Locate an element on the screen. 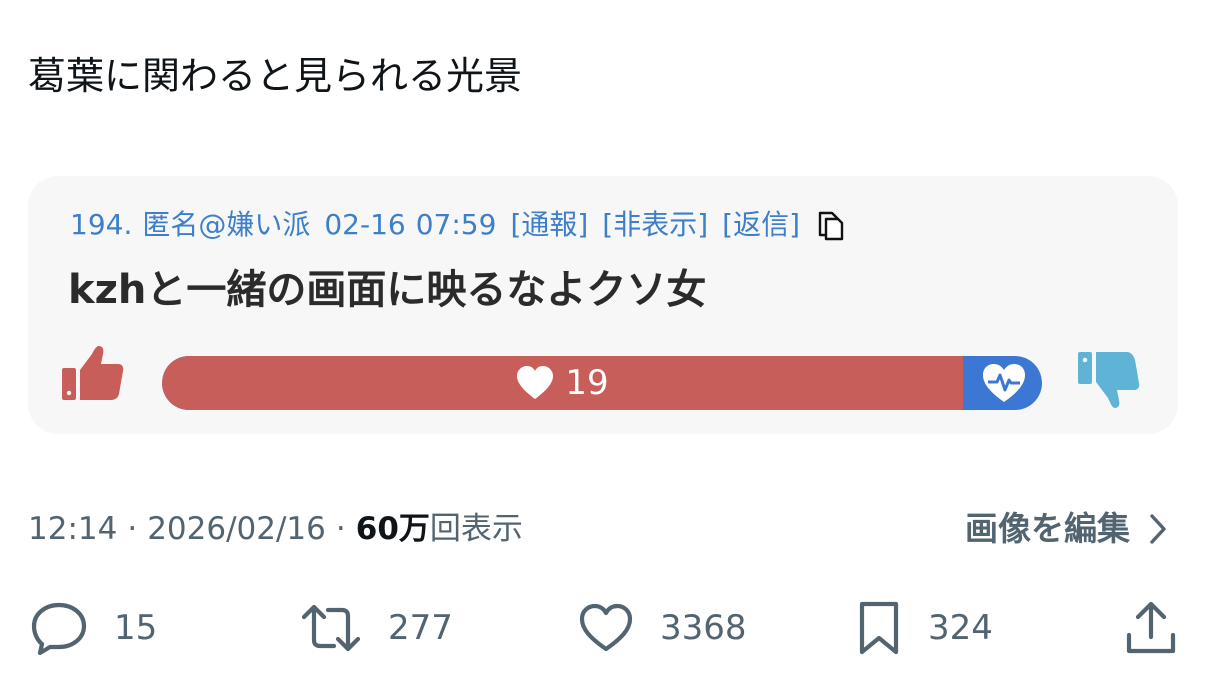 The image size is (1206, 689). reply-button: 15 is located at coordinates (93, 628).